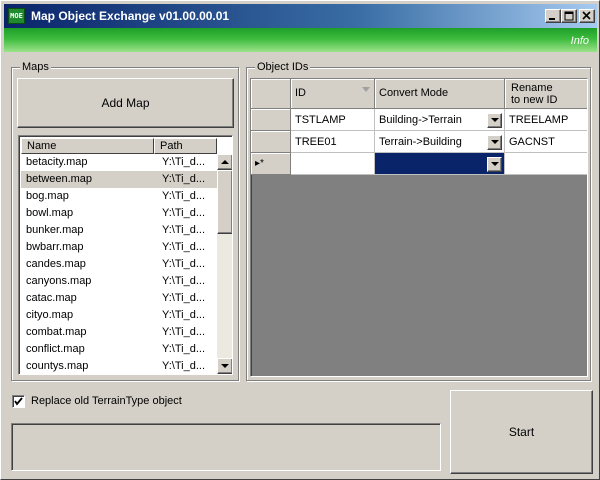  I want to click on app-moe-icon: MOE, so click(16, 16).